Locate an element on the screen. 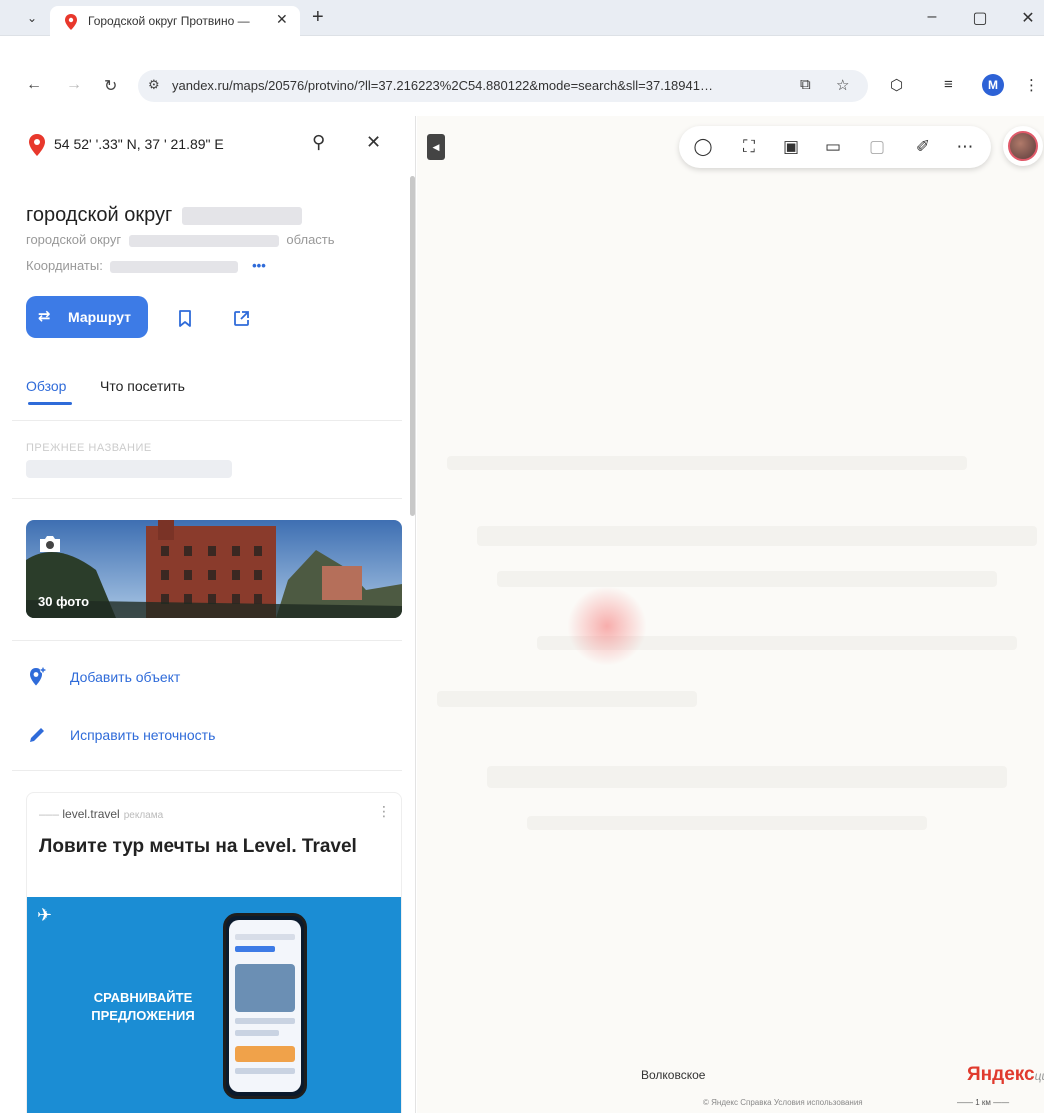 The image size is (1044, 1113). back-icon: ← is located at coordinates (34, 85).